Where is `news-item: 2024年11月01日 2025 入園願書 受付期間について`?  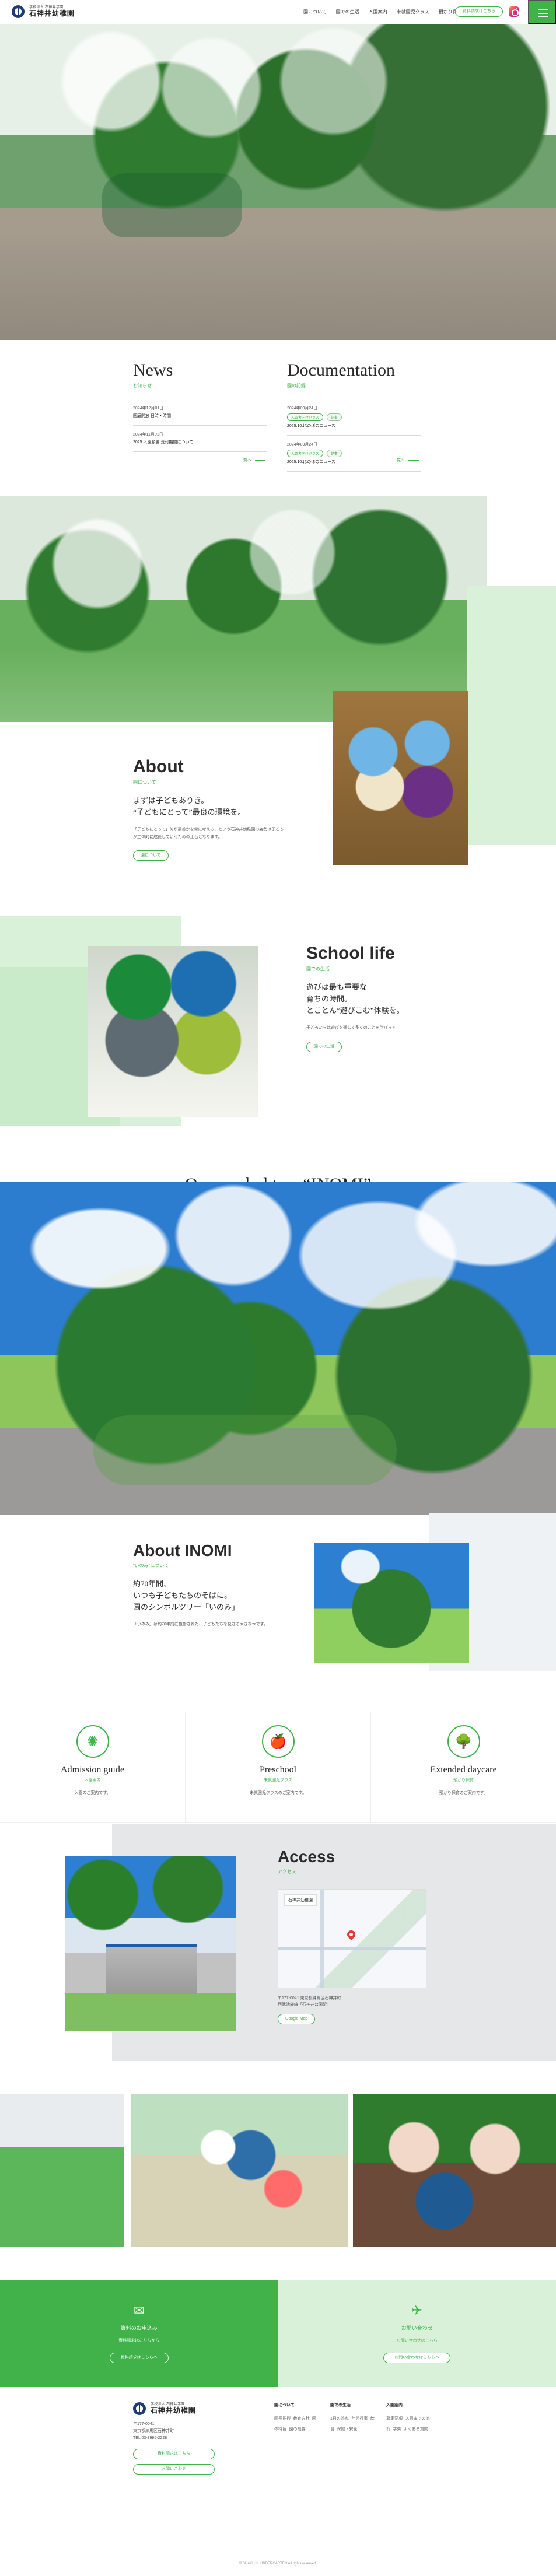 news-item: 2024年11月01日 2025 入園願書 受付期間について is located at coordinates (200, 439).